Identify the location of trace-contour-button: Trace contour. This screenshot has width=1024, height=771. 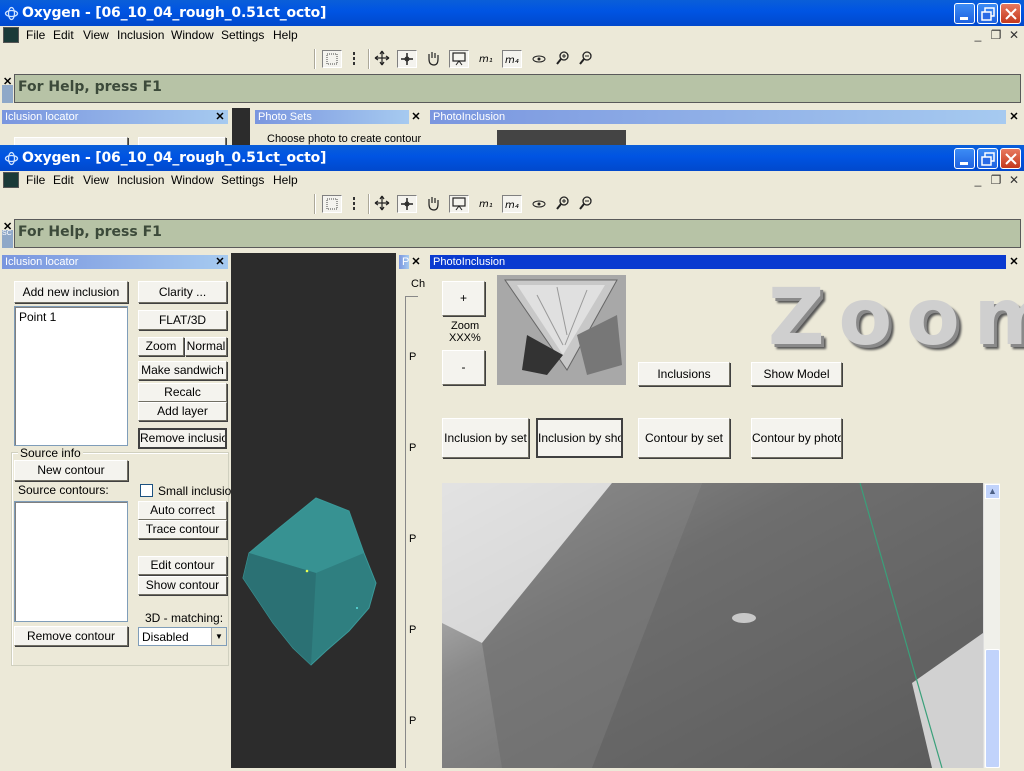
(182, 529).